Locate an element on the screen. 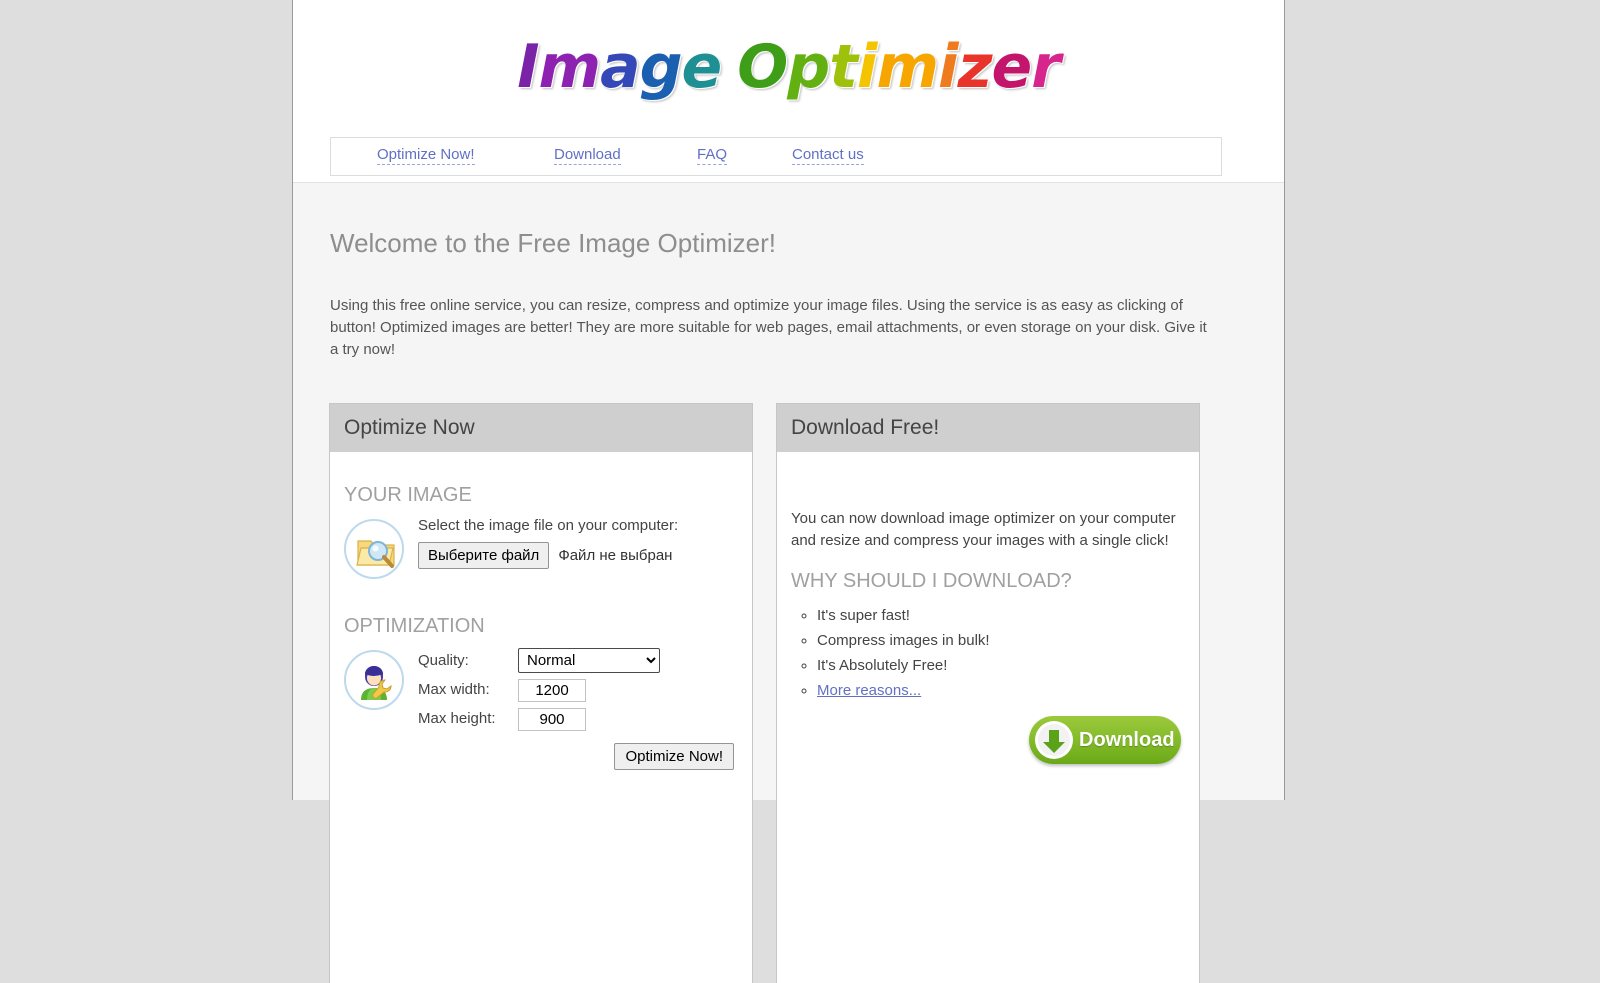  max-height-label: Max height: is located at coordinates (457, 718).